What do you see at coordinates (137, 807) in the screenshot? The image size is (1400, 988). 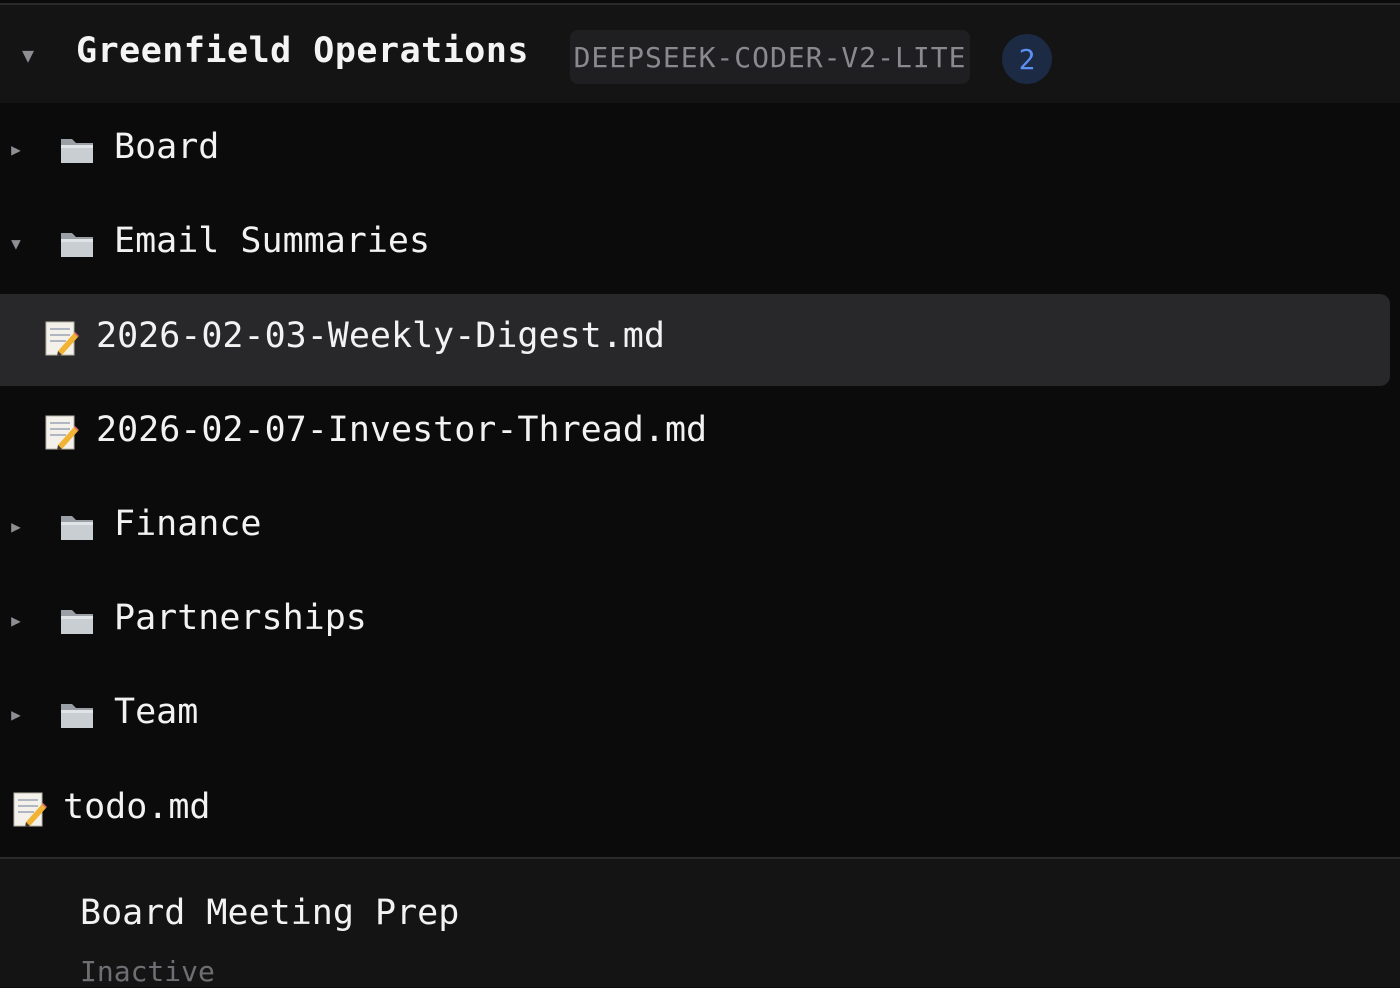 I see `tree-item-label: todo.md` at bounding box center [137, 807].